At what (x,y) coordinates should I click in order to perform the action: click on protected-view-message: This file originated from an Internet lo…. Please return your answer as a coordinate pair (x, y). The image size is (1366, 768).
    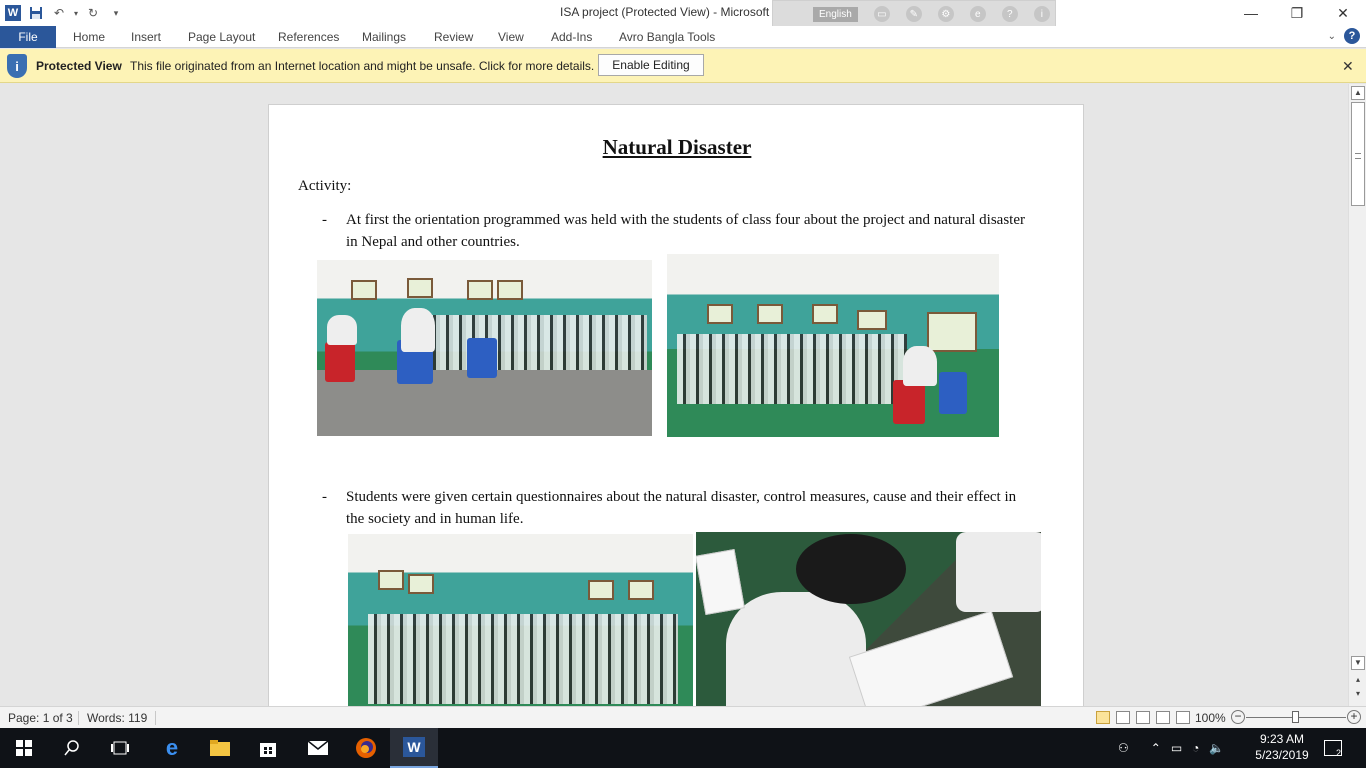
    Looking at the image, I should click on (362, 66).